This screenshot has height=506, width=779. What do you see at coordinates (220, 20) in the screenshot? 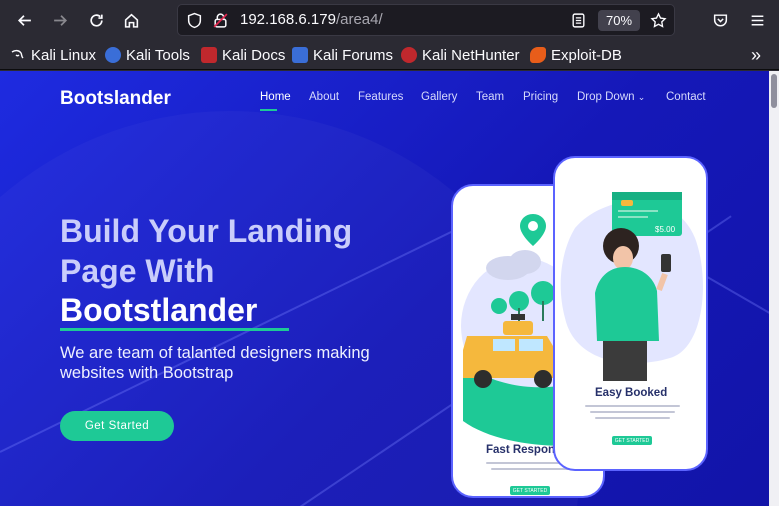
I see `insecure-lock-icon` at bounding box center [220, 20].